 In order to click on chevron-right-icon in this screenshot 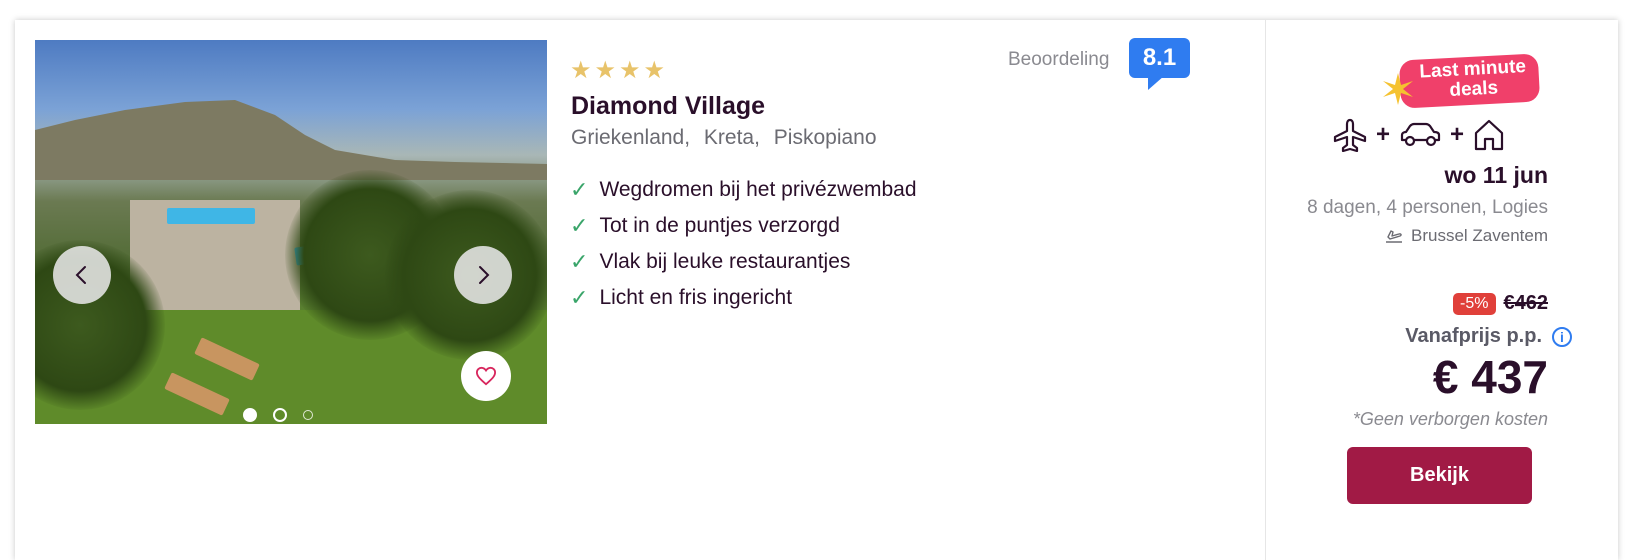, I will do `click(484, 275)`.